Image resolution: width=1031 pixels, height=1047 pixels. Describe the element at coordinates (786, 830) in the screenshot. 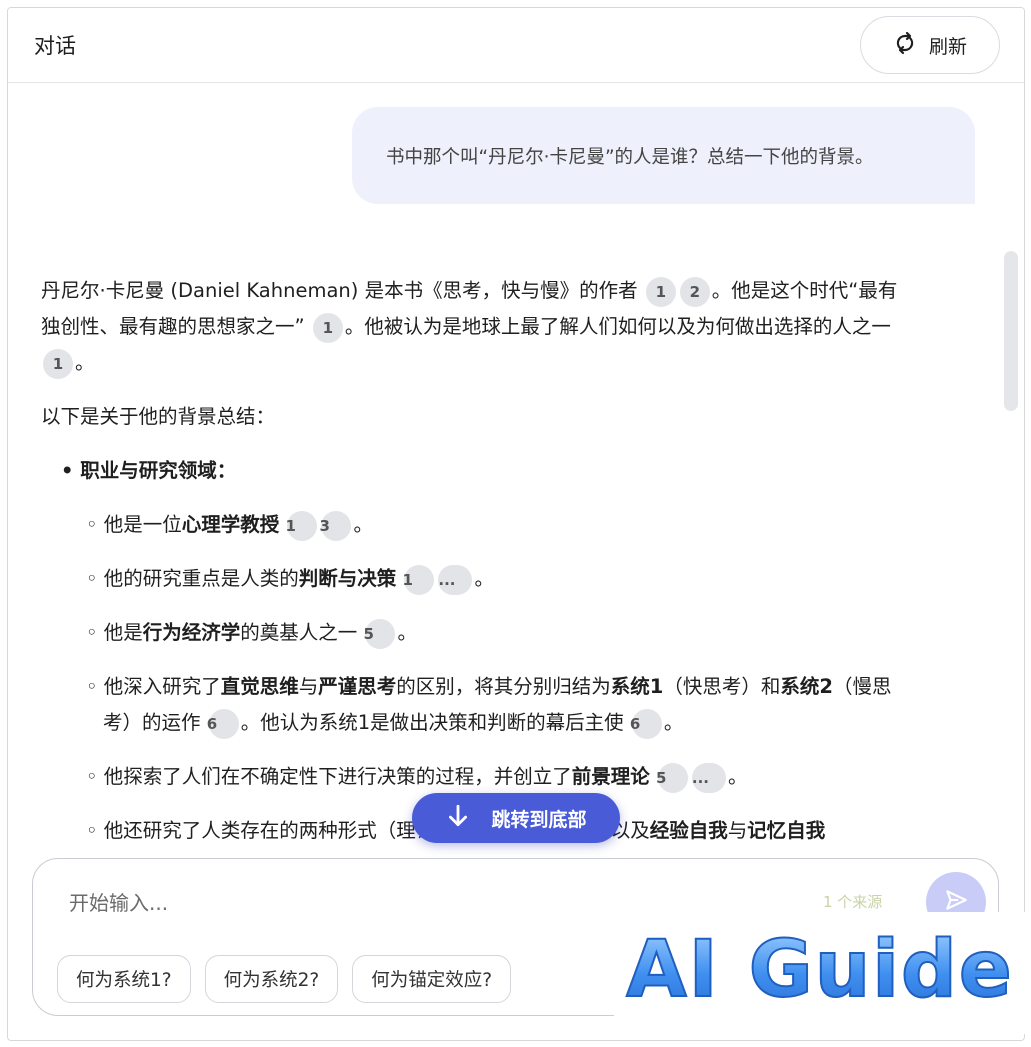

I see `item-bold: 记忆自我` at that location.